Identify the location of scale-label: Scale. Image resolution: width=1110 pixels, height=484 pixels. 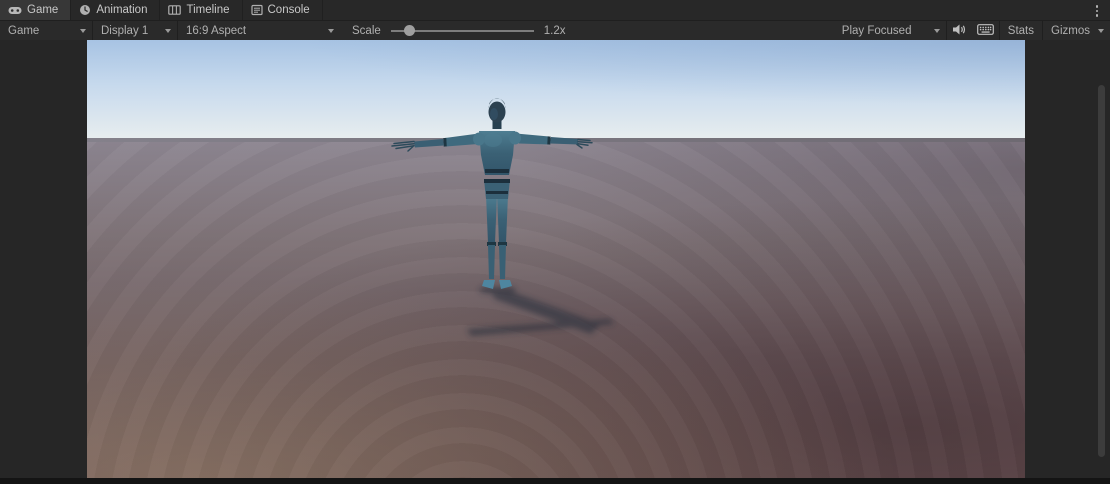
(366, 30).